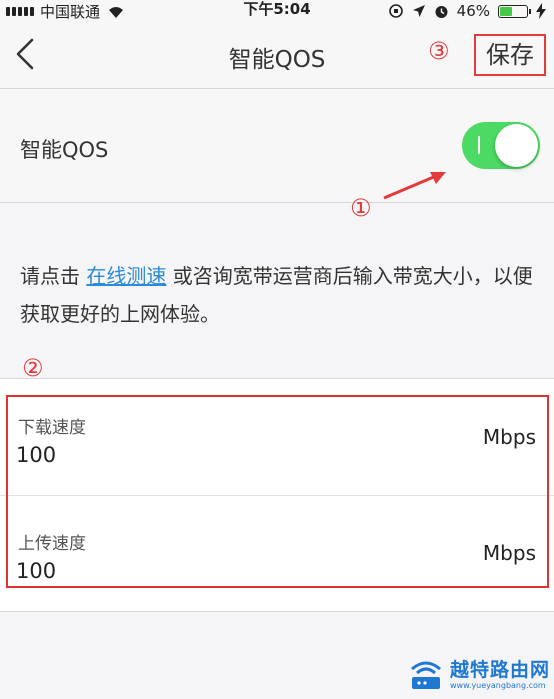 The height and width of the screenshot is (699, 554). Describe the element at coordinates (361, 208) in the screenshot. I see `annotation-one: ①` at that location.